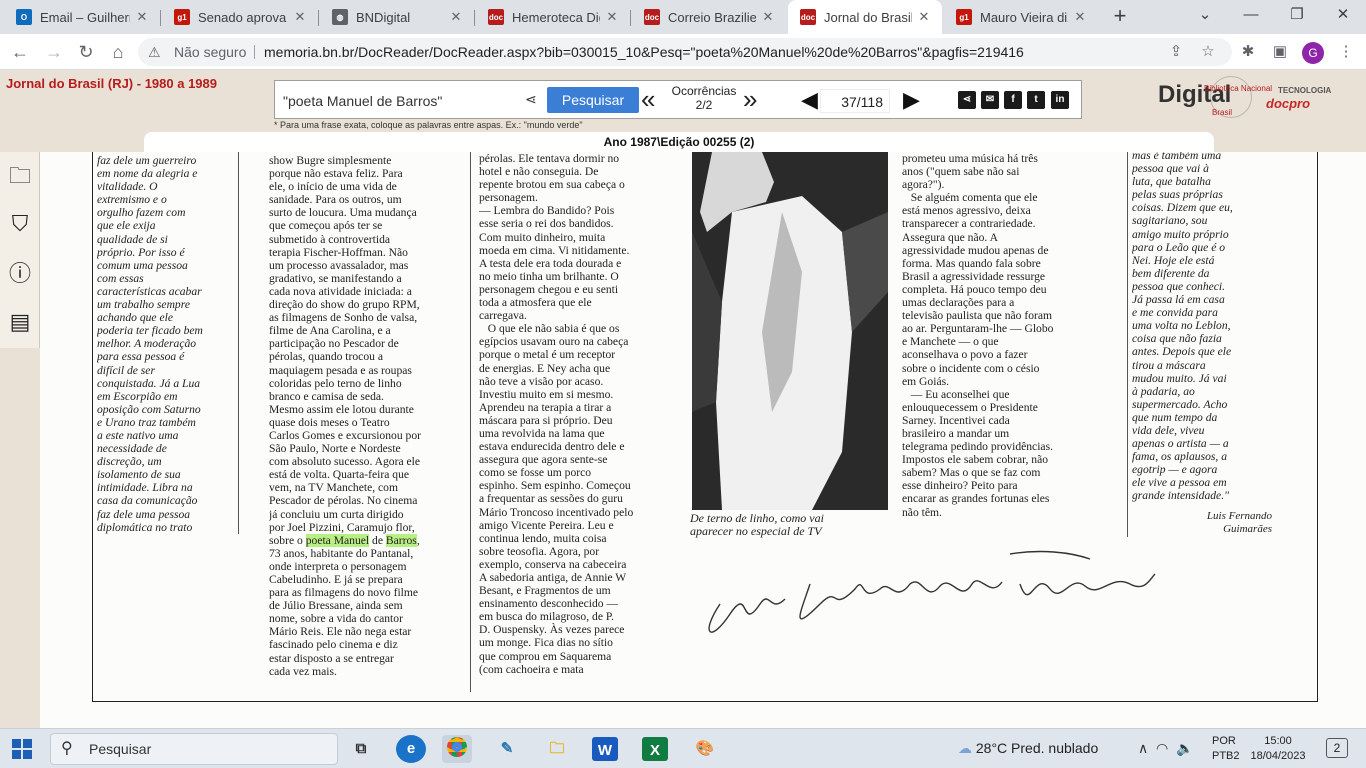 Image resolution: width=1366 pixels, height=768 pixels. What do you see at coordinates (457, 749) in the screenshot?
I see `chrome-icon` at bounding box center [457, 749].